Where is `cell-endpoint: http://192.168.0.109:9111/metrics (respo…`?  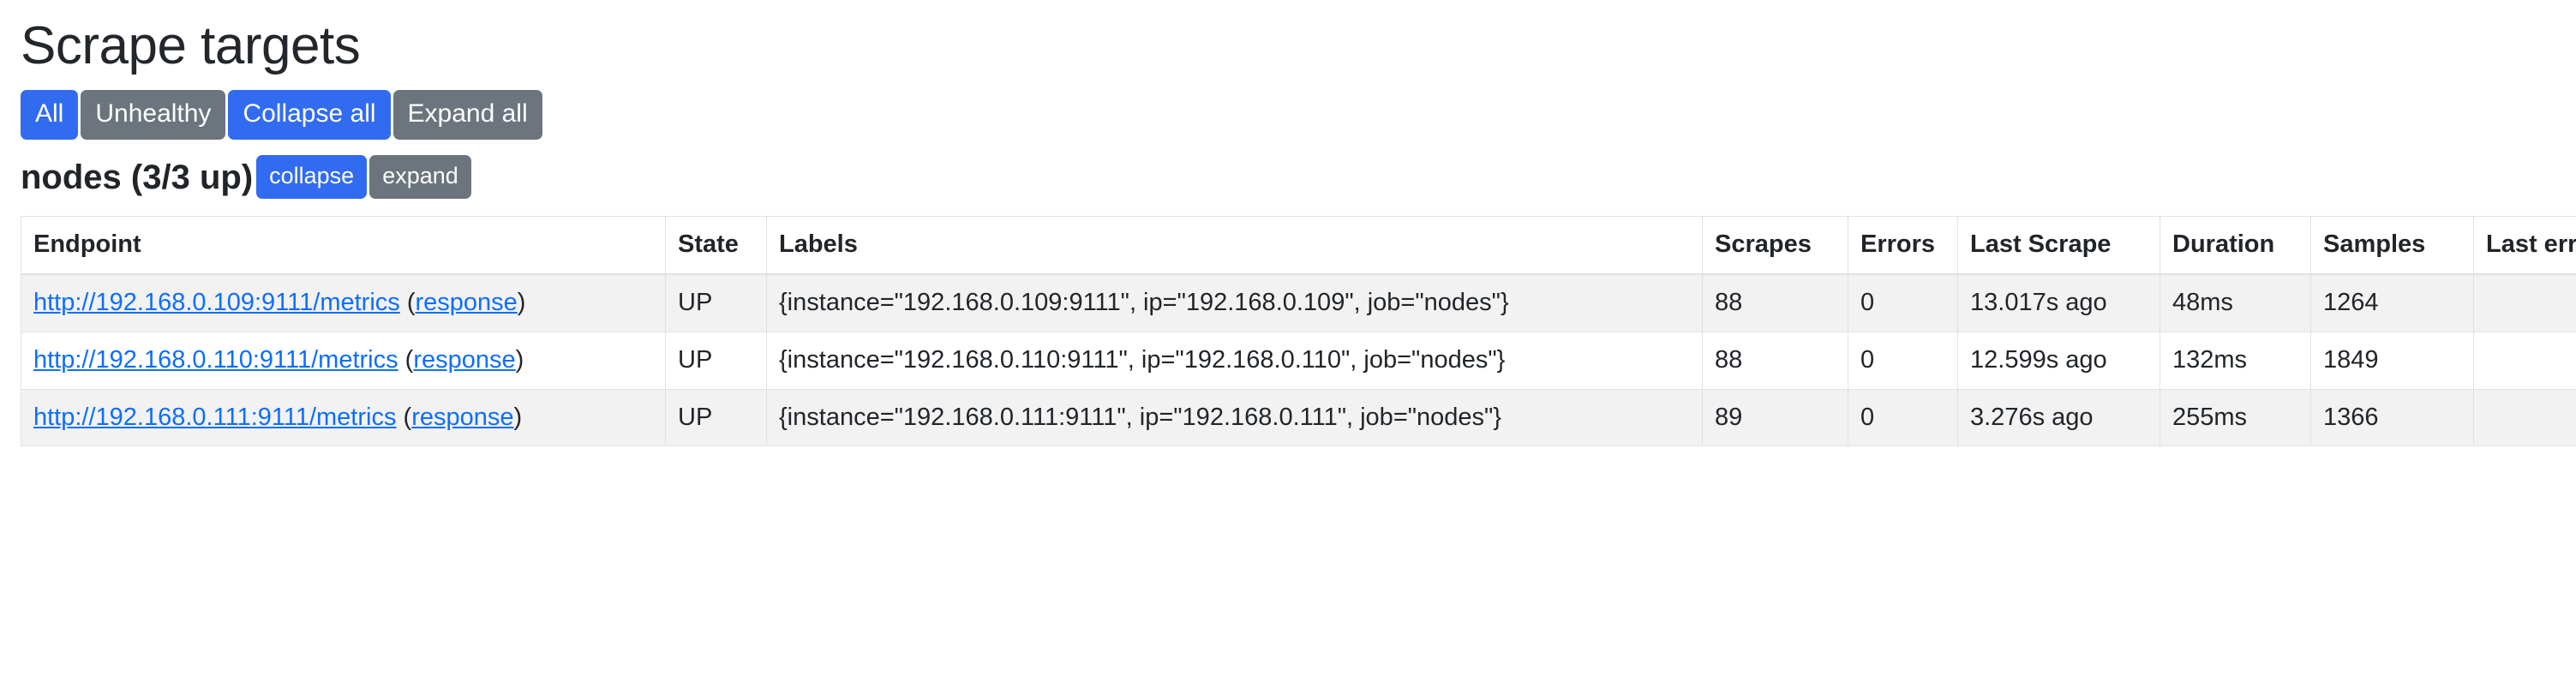
cell-endpoint: http://192.168.0.109:9111/metrics (respo… is located at coordinates (343, 302).